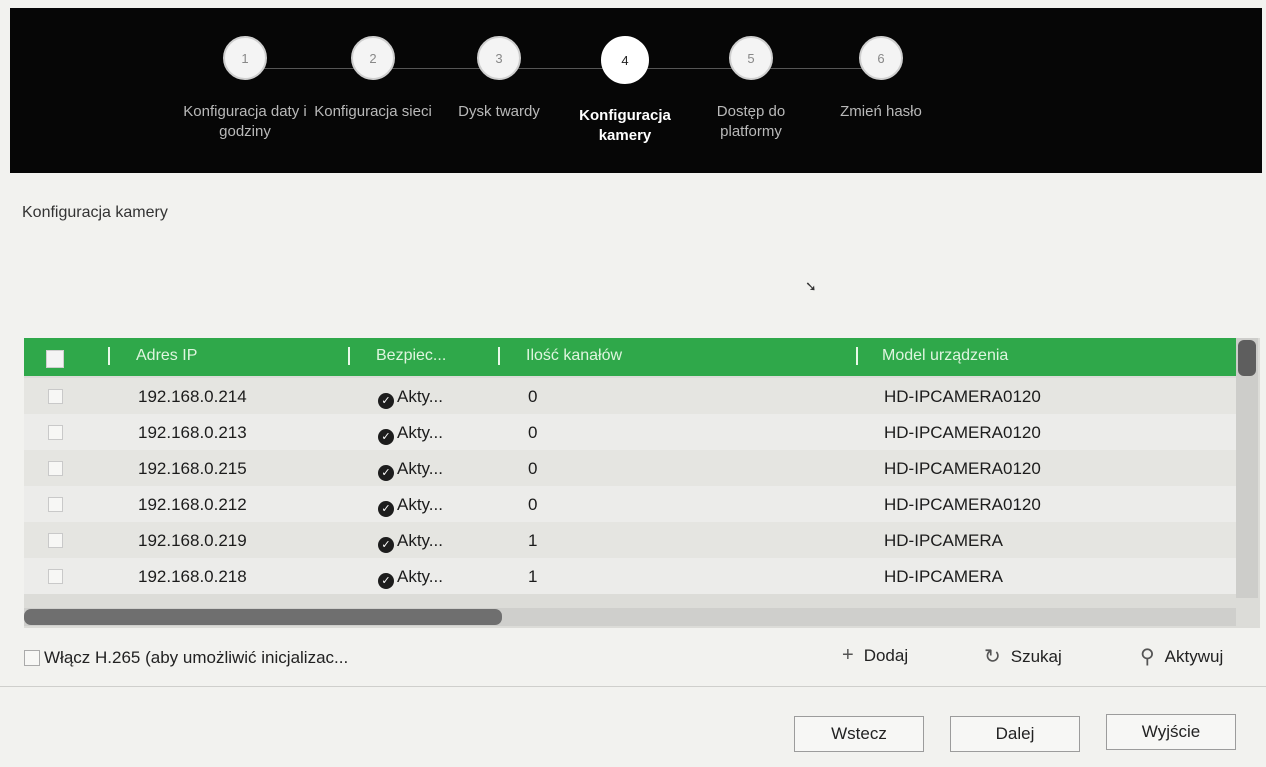 Image resolution: width=1266 pixels, height=767 pixels. Describe the element at coordinates (630, 617) in the screenshot. I see `horizontal-scrollbar` at that location.